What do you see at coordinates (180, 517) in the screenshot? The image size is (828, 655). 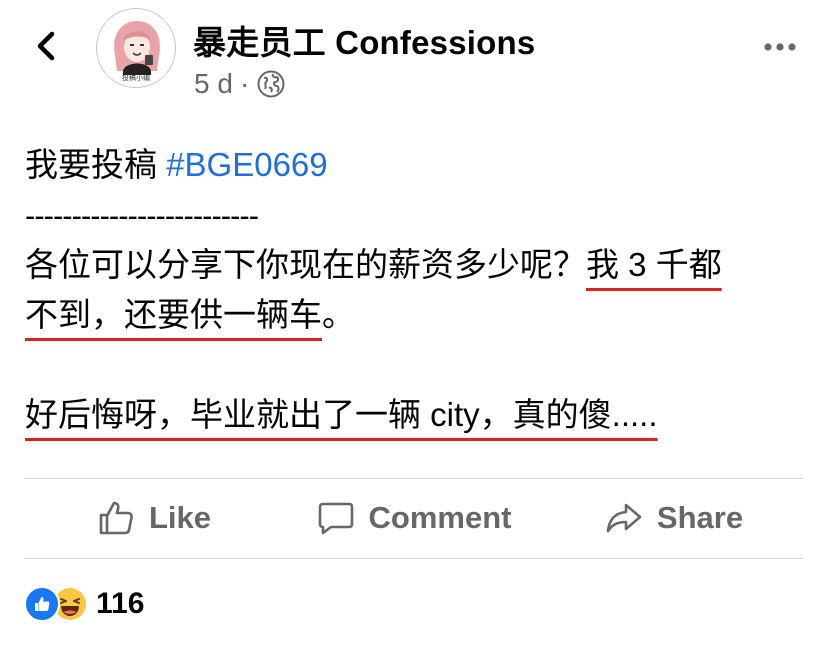 I see `like-label: Like` at bounding box center [180, 517].